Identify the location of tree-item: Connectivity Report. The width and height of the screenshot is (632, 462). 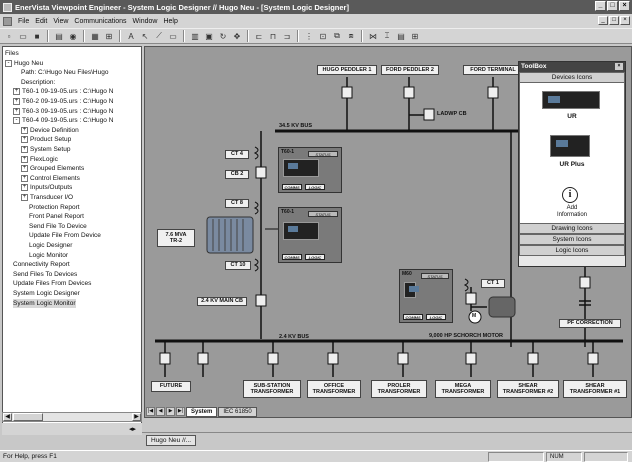
(41, 264).